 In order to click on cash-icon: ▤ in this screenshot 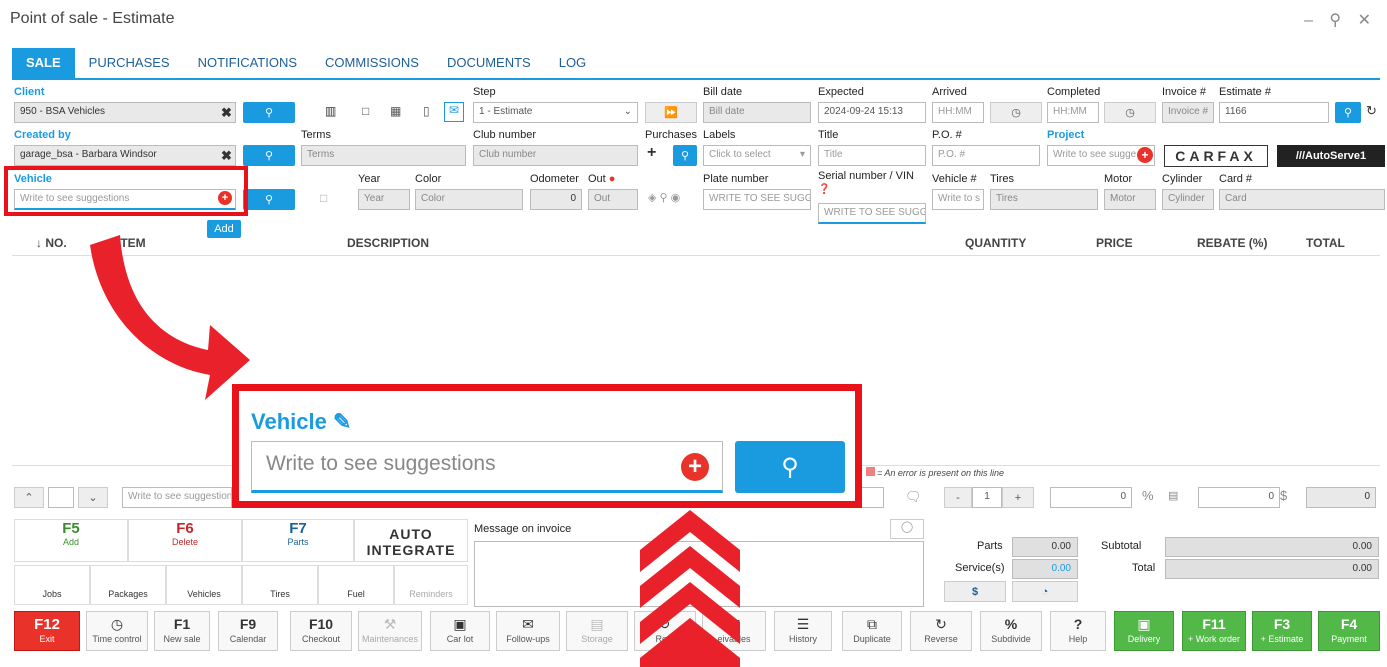, I will do `click(1173, 495)`.